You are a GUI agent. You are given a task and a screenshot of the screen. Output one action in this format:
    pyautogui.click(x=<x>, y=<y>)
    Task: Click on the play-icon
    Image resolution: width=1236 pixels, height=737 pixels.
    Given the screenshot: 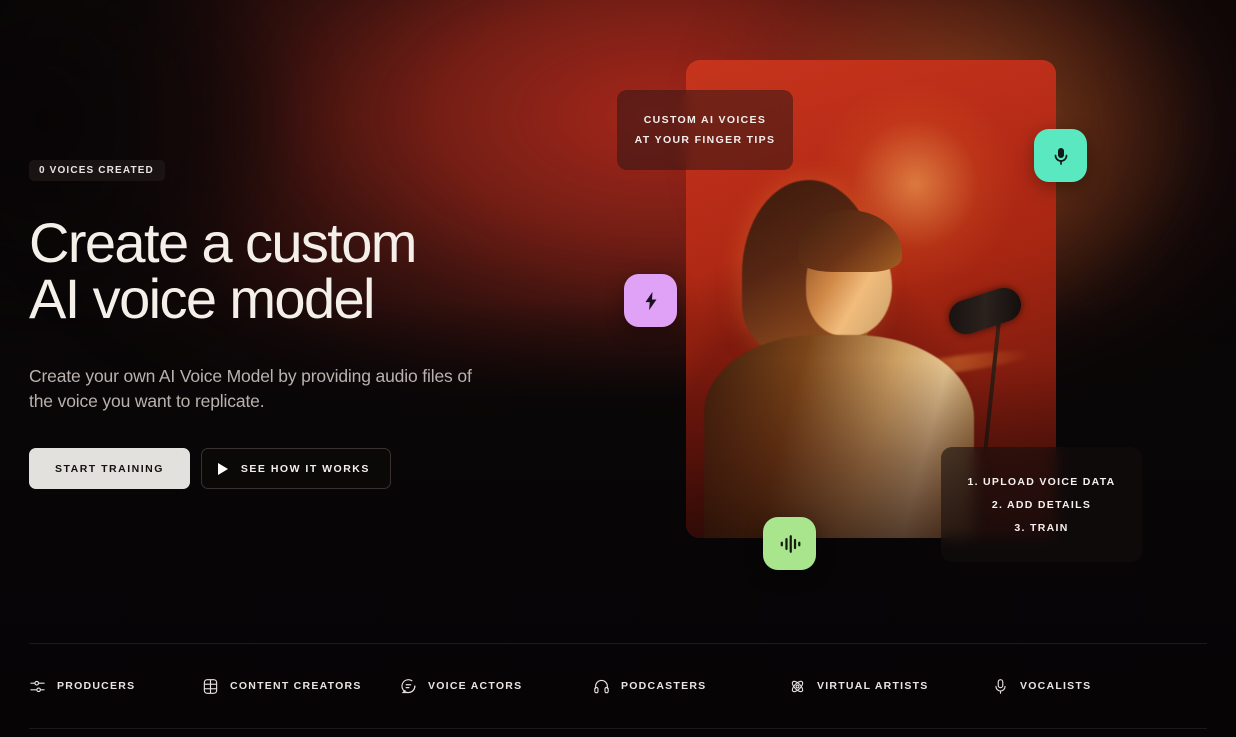 What is the action you would take?
    pyautogui.click(x=222, y=468)
    